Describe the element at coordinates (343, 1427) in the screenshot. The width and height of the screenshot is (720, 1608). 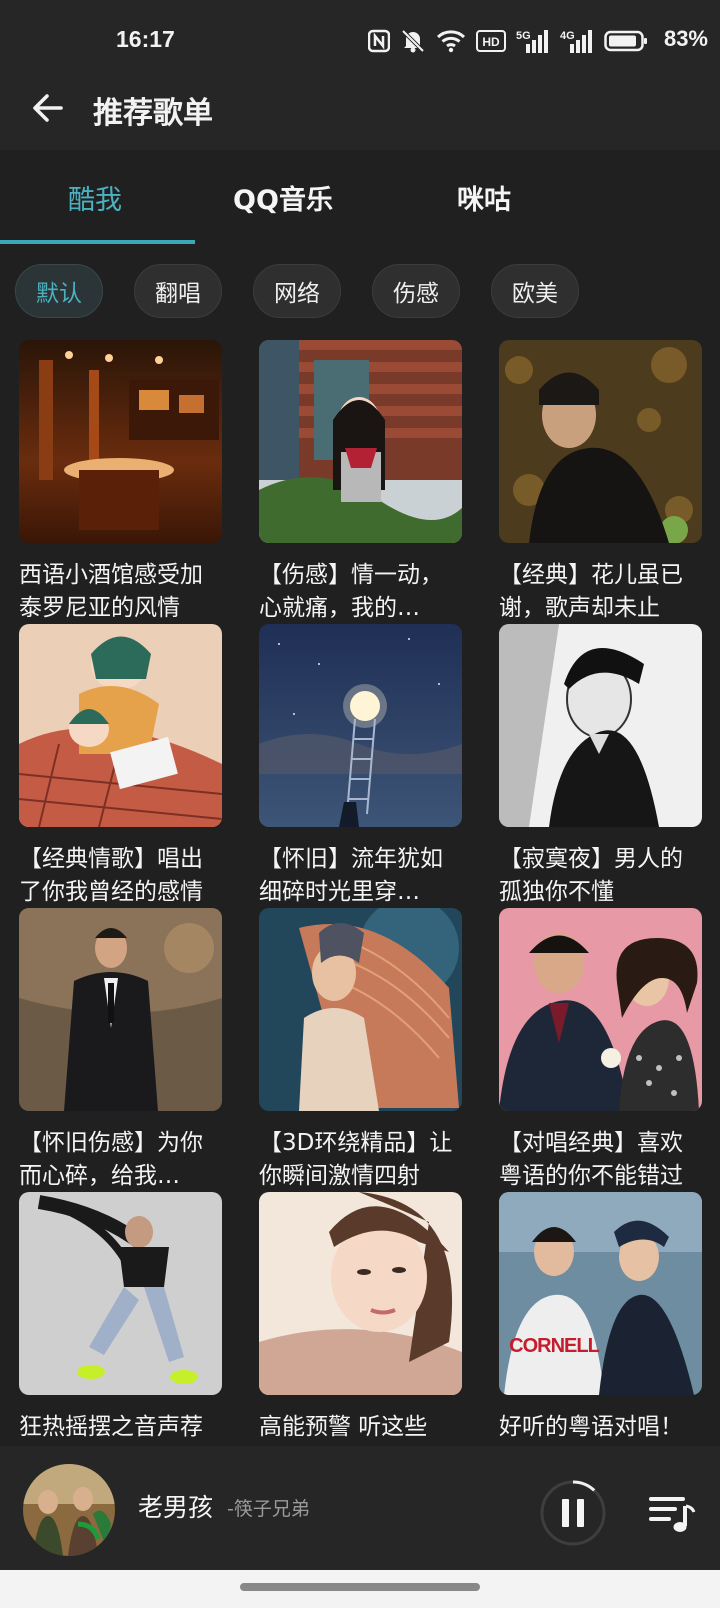
I see `playlist-title: 高能预警 听这些` at that location.